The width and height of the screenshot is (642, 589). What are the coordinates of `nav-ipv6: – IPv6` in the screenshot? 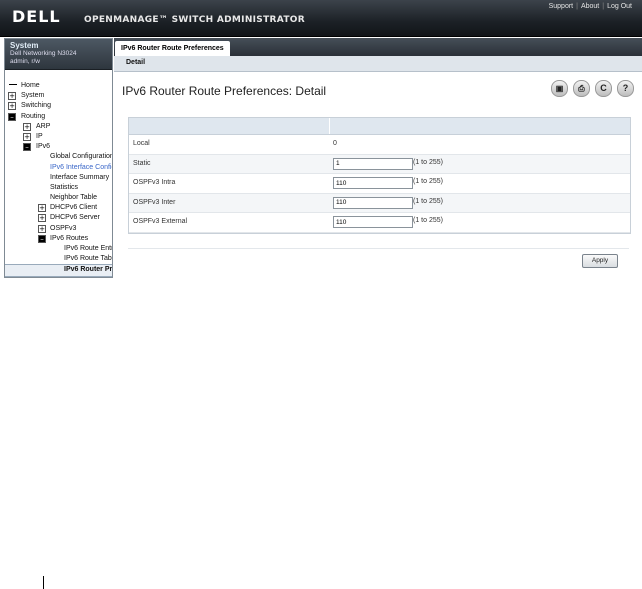 It's located at (58, 147).